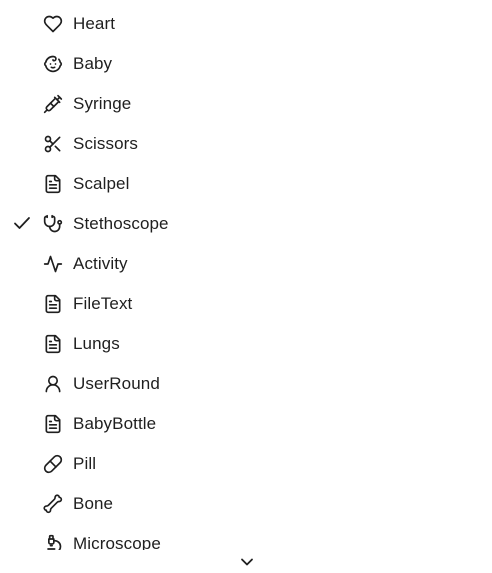  I want to click on activity-icon, so click(53, 264).